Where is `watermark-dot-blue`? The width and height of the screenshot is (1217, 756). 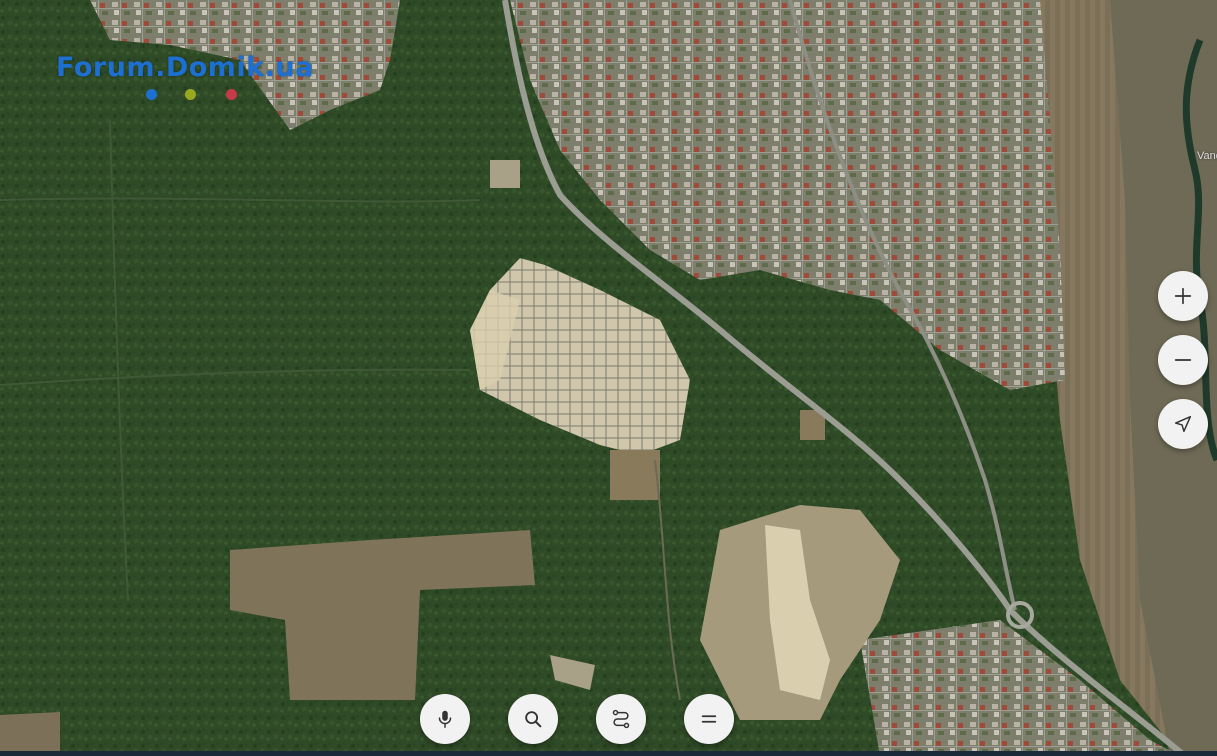
watermark-dot-blue is located at coordinates (151, 94).